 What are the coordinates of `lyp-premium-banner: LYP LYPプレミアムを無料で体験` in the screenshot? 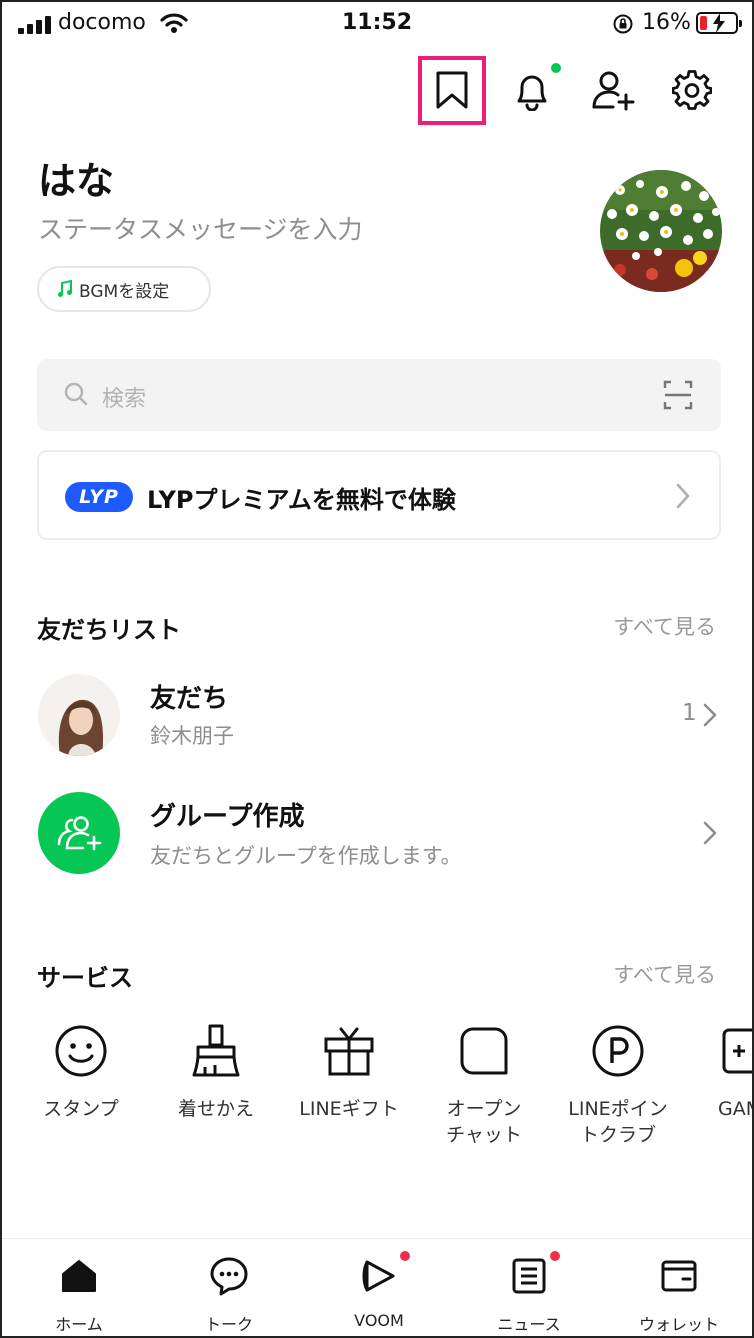 It's located at (379, 495).